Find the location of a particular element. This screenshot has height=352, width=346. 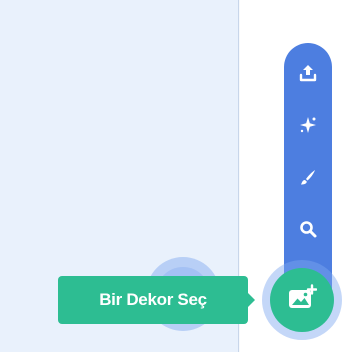

tooltip-arrow is located at coordinates (251, 300).